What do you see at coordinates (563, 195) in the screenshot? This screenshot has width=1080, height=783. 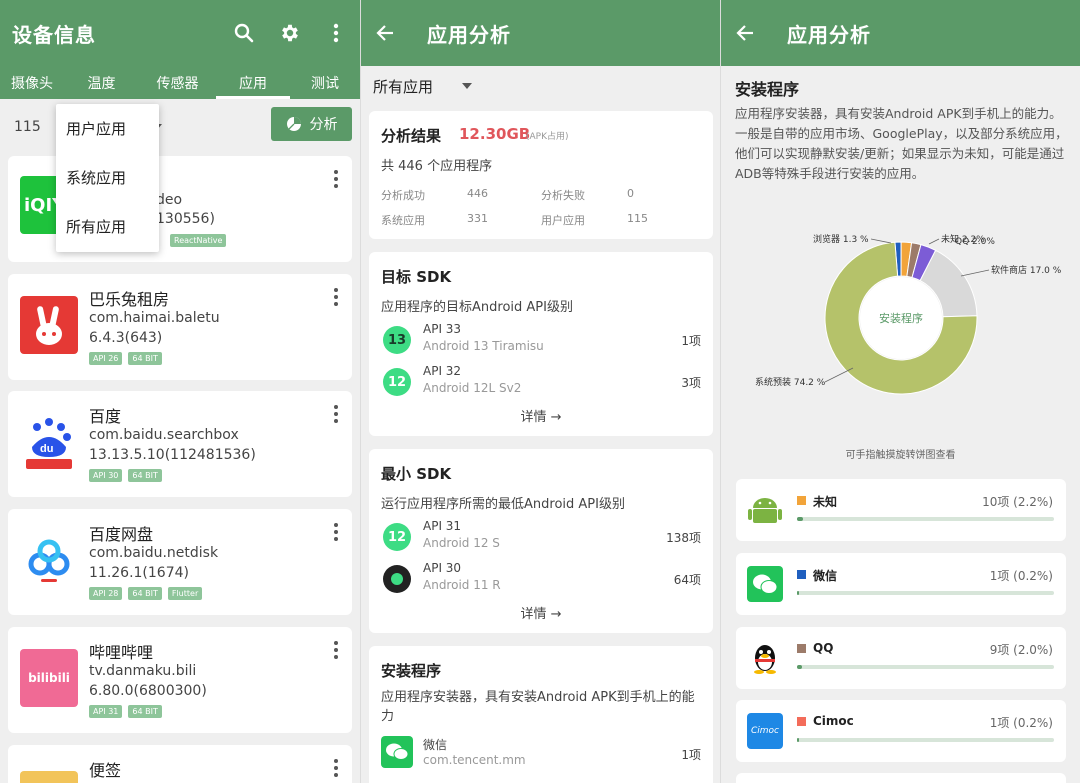 I see `fail-label: 分析失败` at bounding box center [563, 195].